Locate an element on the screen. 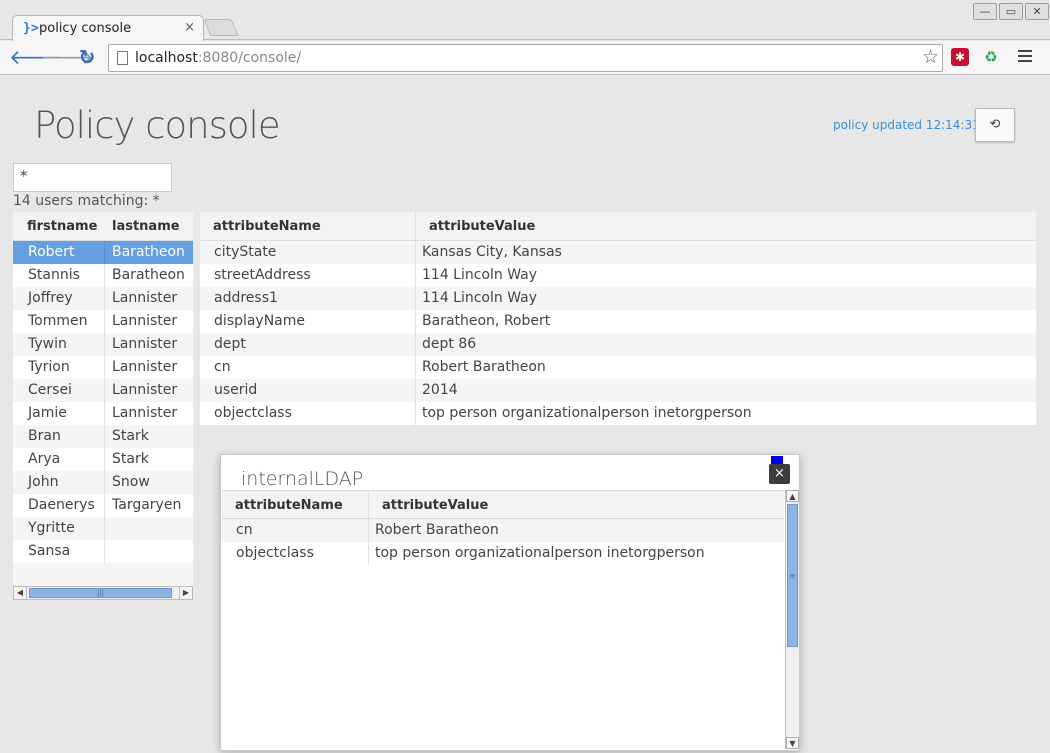 Image resolution: width=1050 pixels, height=753 pixels. users-table-header: firstname lastname is located at coordinates (103, 226).